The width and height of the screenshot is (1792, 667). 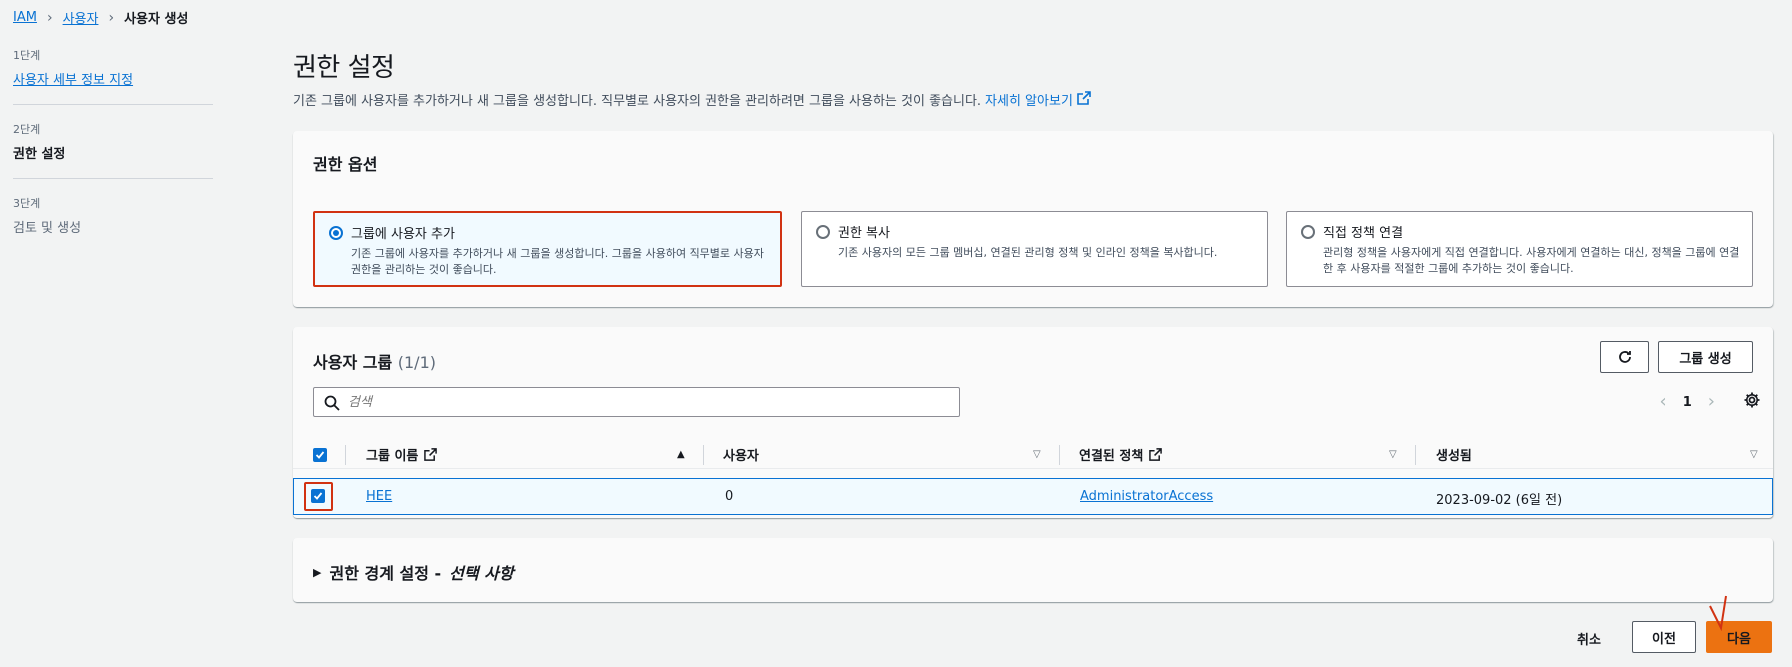 I want to click on learn-more-label: 자세히 알아보기, so click(x=1029, y=101).